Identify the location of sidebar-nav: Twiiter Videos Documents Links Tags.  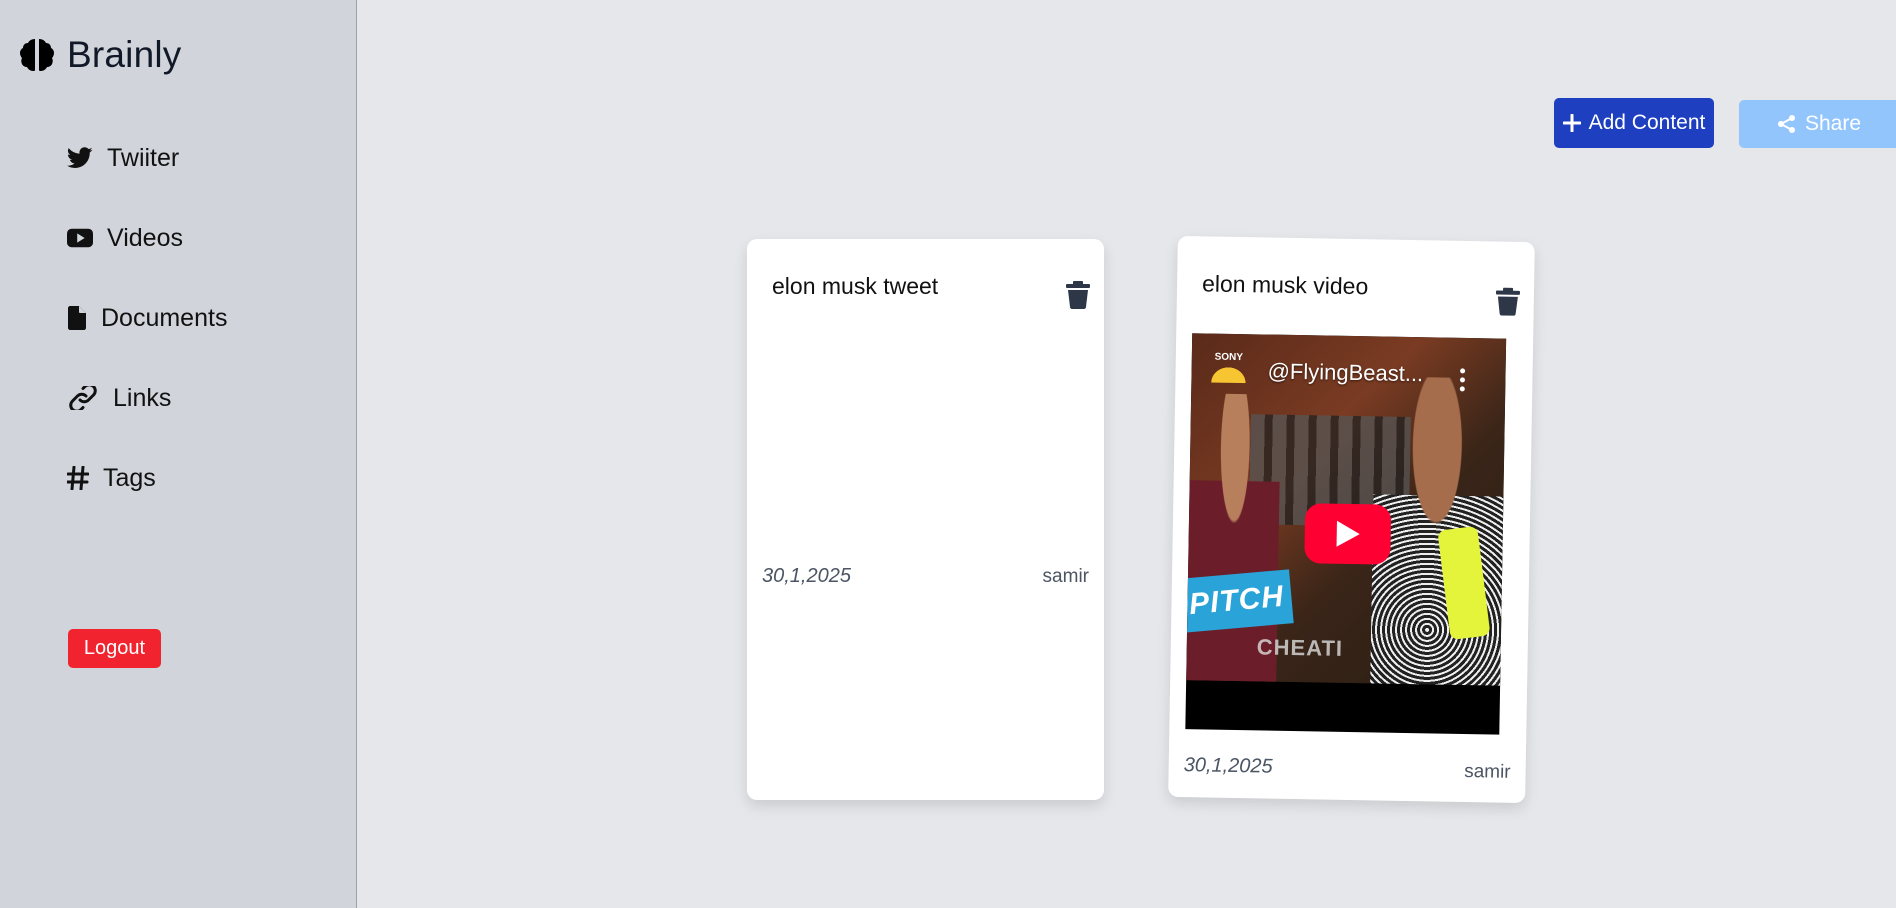
(147, 338).